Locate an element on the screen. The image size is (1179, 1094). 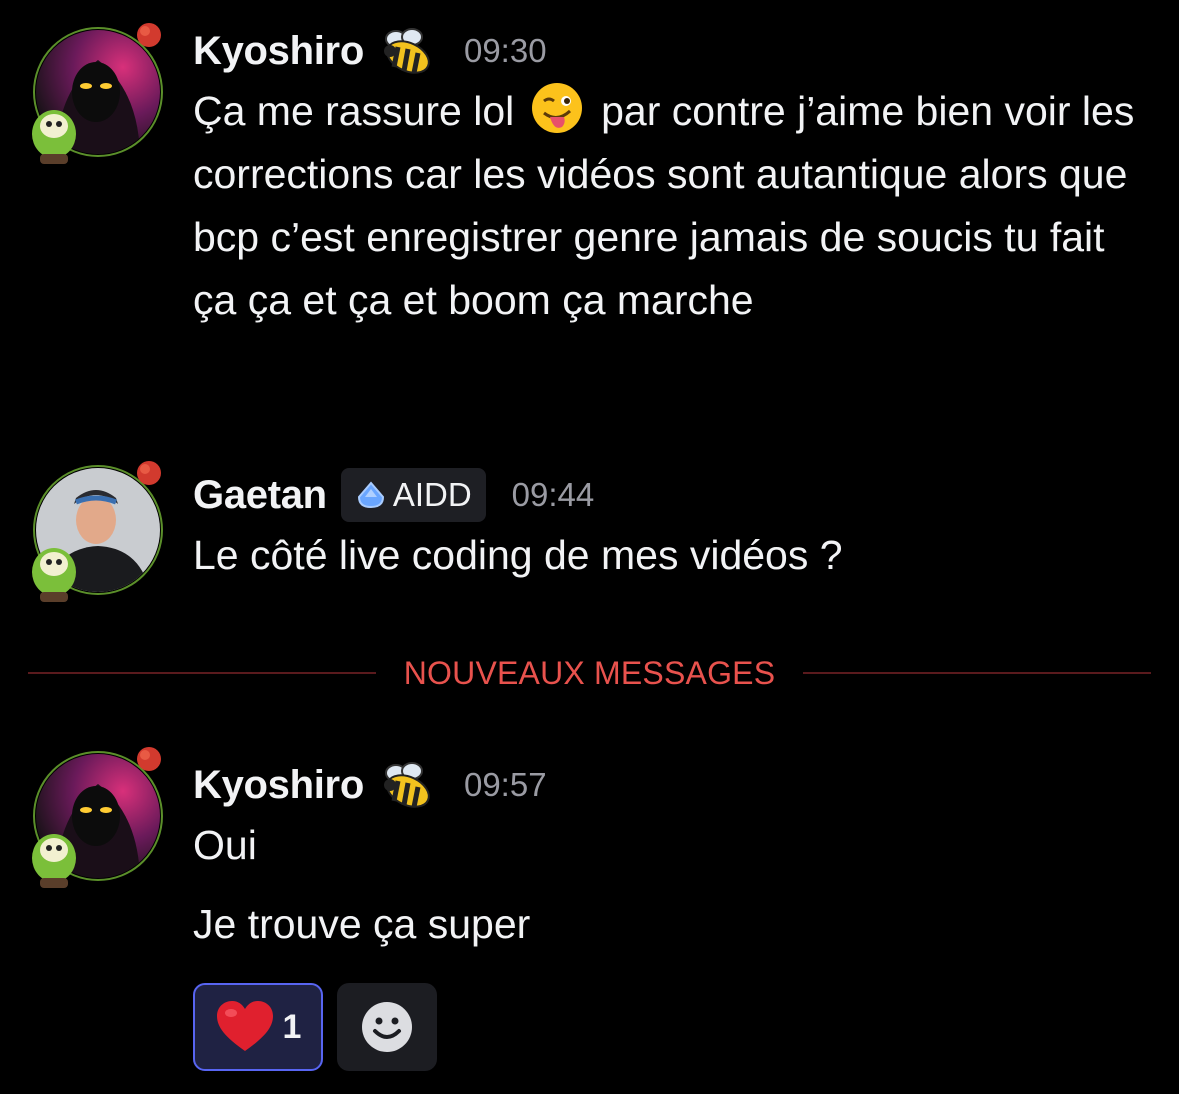
timestamp: 09:57 is located at coordinates (505, 784).